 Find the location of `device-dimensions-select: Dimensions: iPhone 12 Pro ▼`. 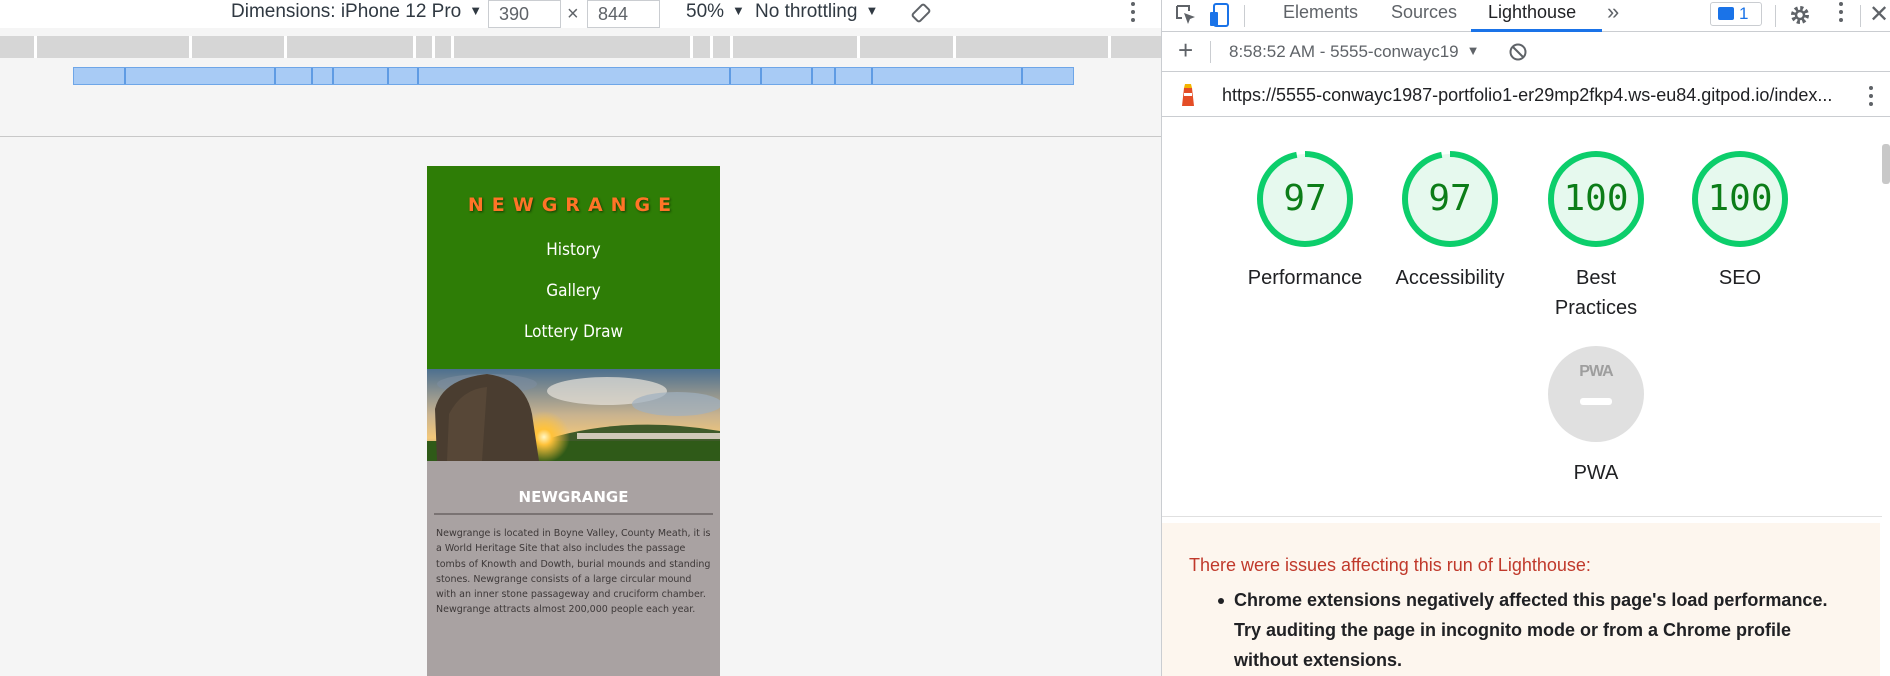

device-dimensions-select: Dimensions: iPhone 12 Pro ▼ is located at coordinates (356, 12).